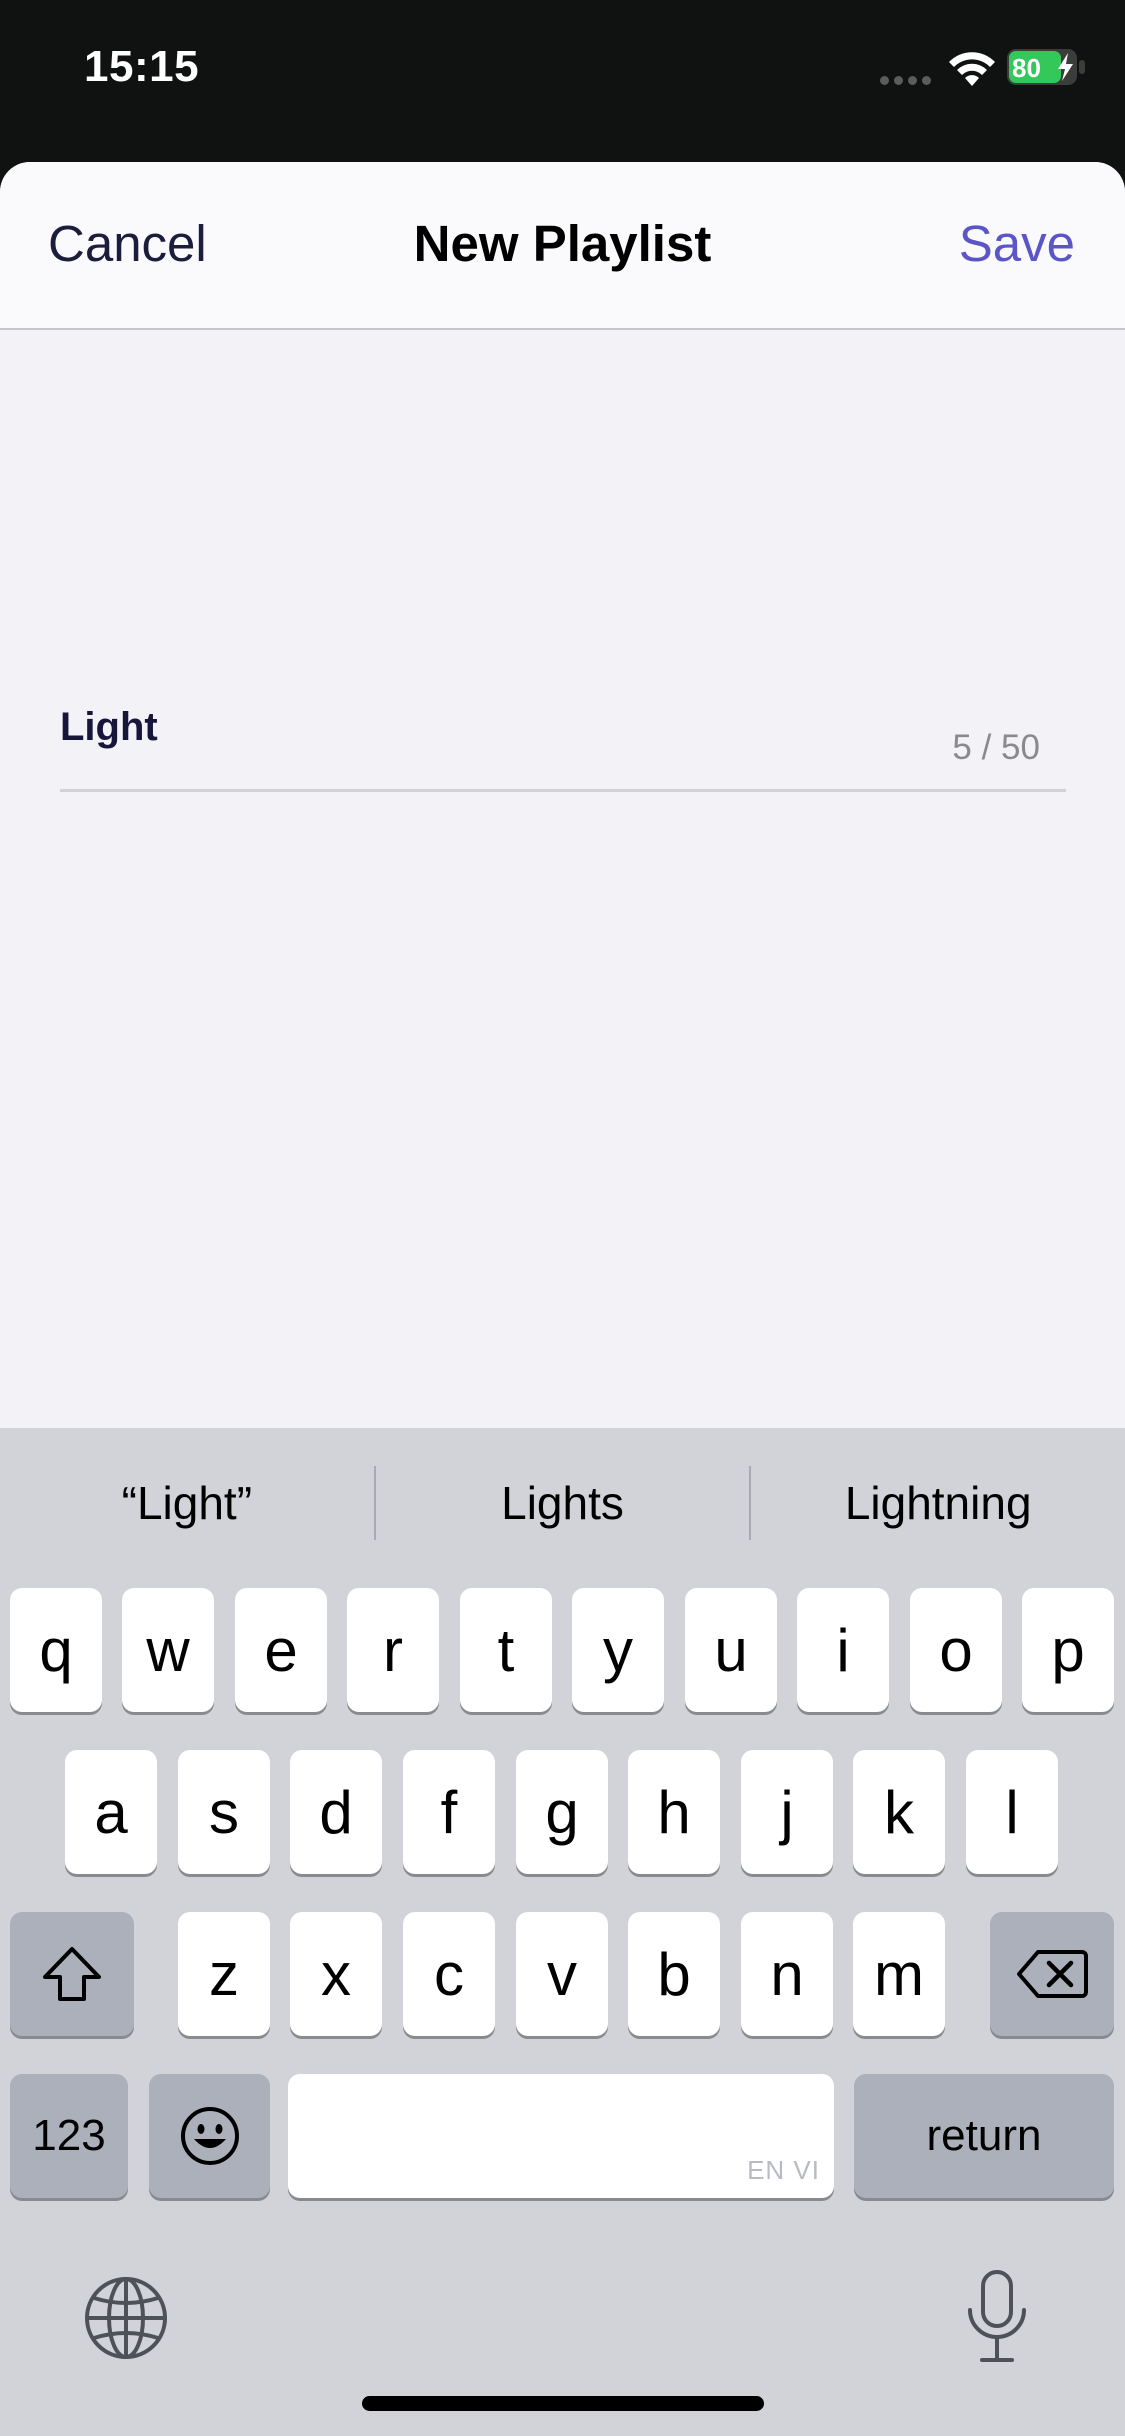 Image resolution: width=1125 pixels, height=2436 pixels. I want to click on key-c: c, so click(449, 1974).